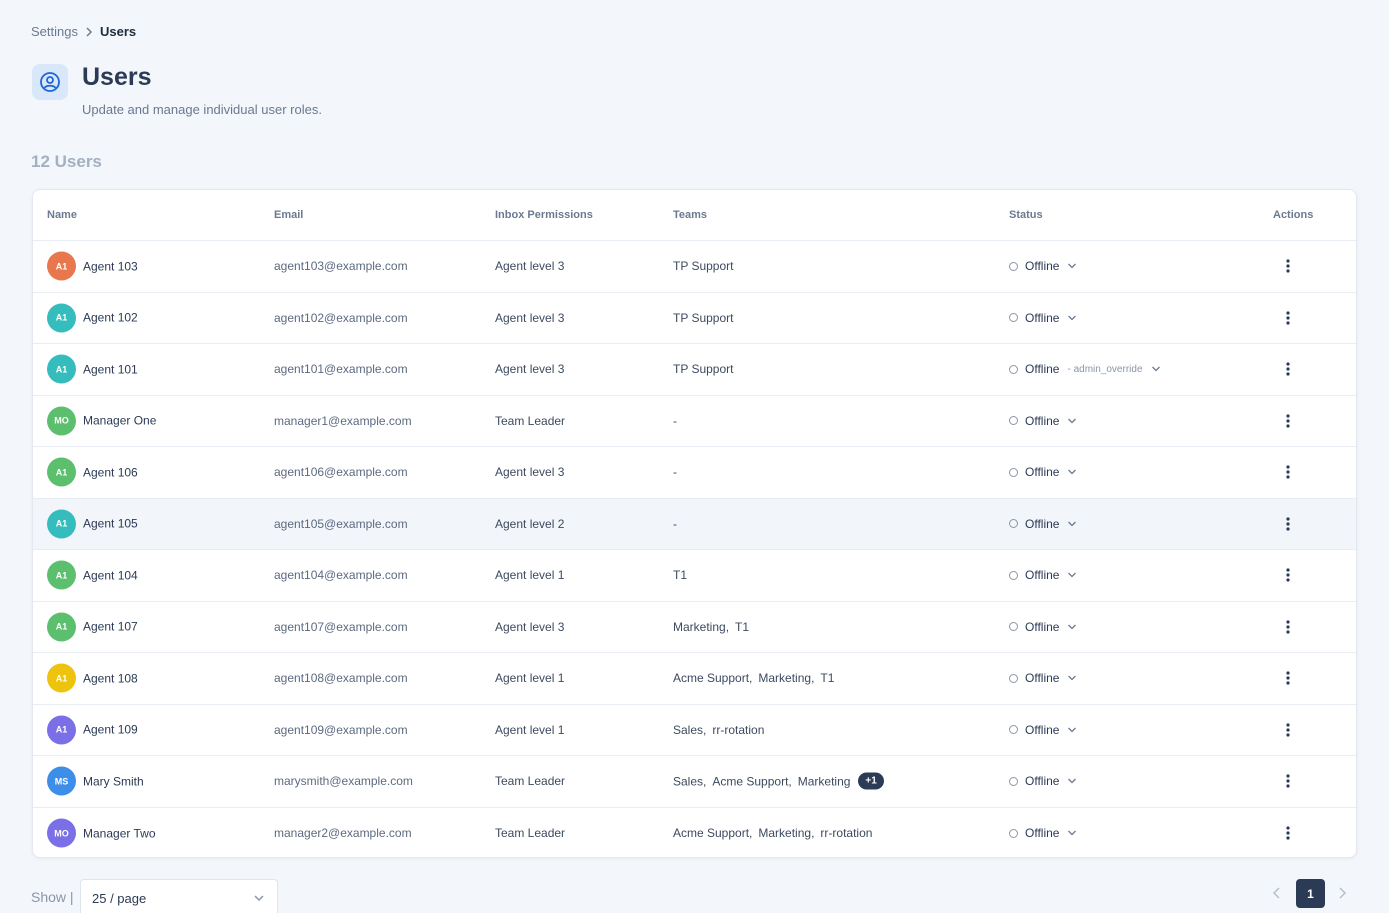 Image resolution: width=1389 pixels, height=913 pixels. Describe the element at coordinates (1342, 895) in the screenshot. I see `chevron-right-icon` at that location.